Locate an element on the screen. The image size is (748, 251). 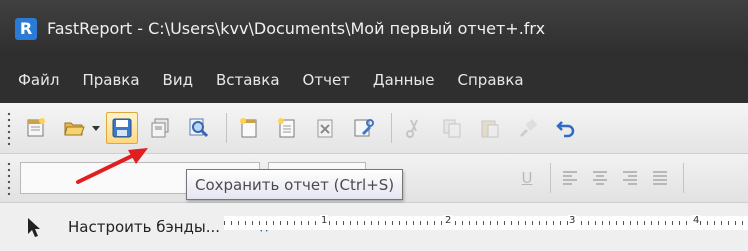
preview-icon is located at coordinates (199, 128).